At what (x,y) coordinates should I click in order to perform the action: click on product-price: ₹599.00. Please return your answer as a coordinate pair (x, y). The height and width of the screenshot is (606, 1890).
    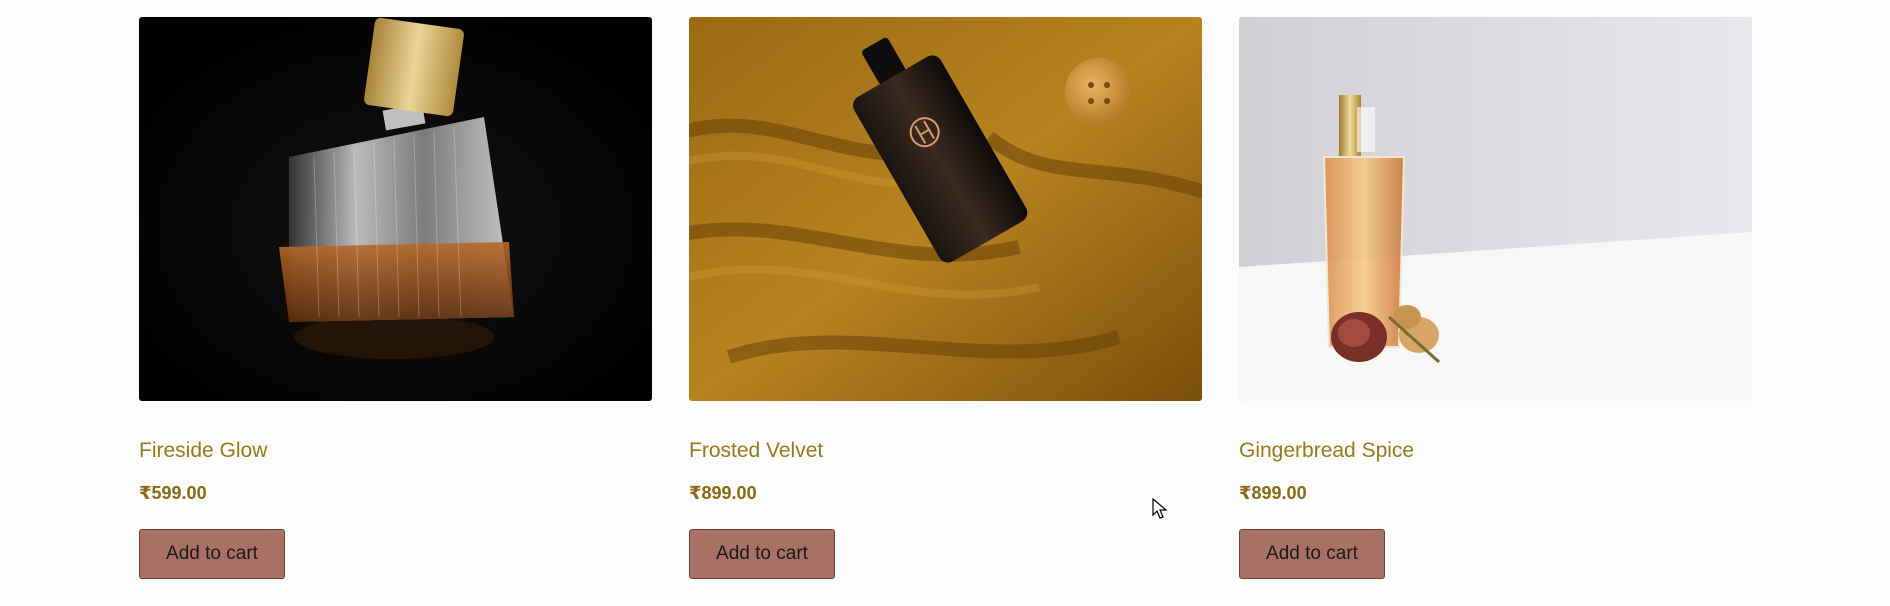
    Looking at the image, I should click on (173, 493).